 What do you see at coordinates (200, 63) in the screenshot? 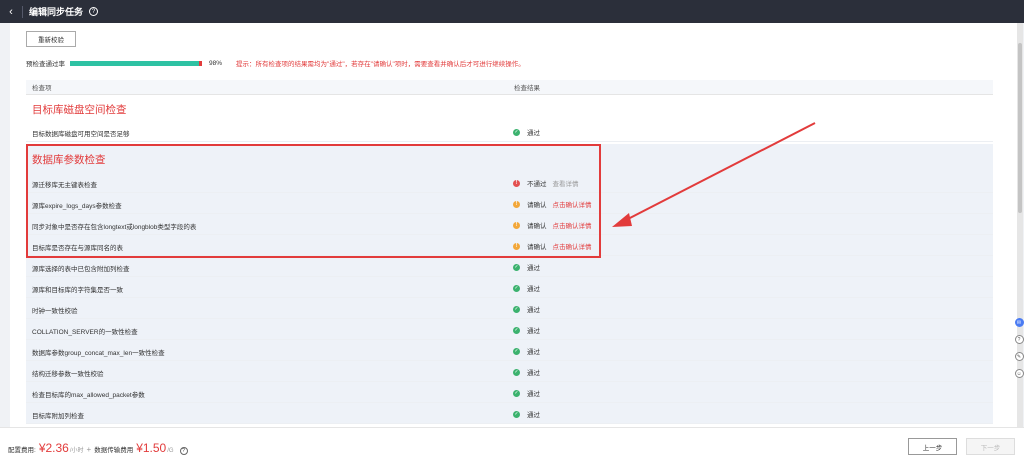
I see `progress-remainder` at bounding box center [200, 63].